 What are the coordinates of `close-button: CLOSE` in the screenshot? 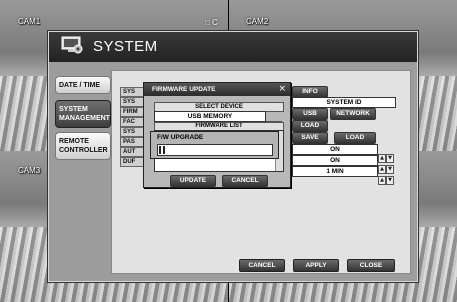 It's located at (371, 265).